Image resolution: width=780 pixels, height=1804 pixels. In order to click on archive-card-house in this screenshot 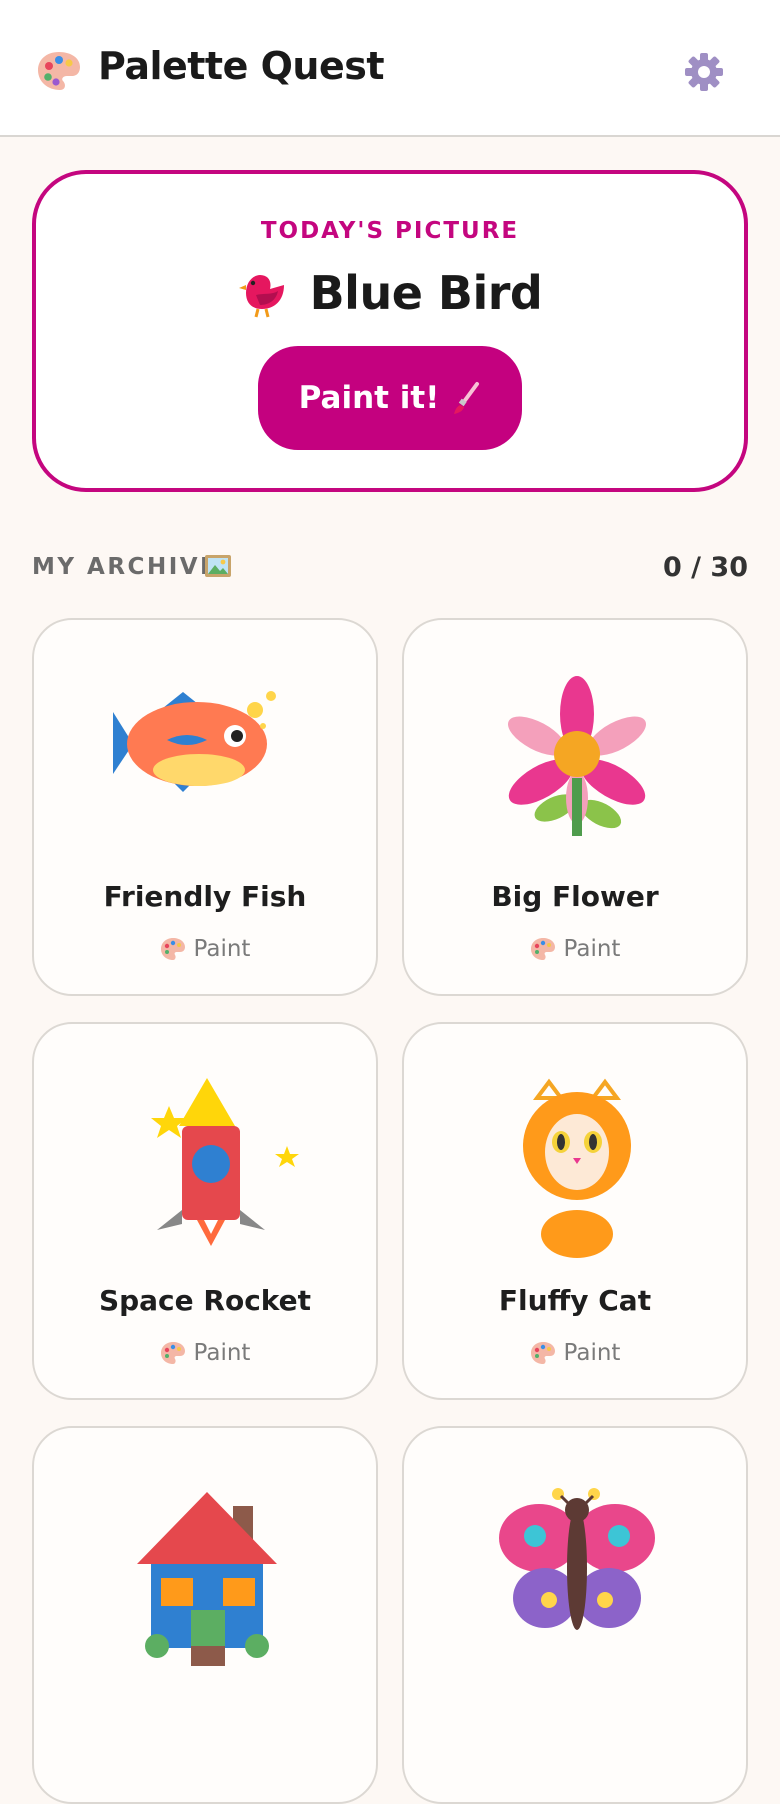, I will do `click(205, 1615)`.